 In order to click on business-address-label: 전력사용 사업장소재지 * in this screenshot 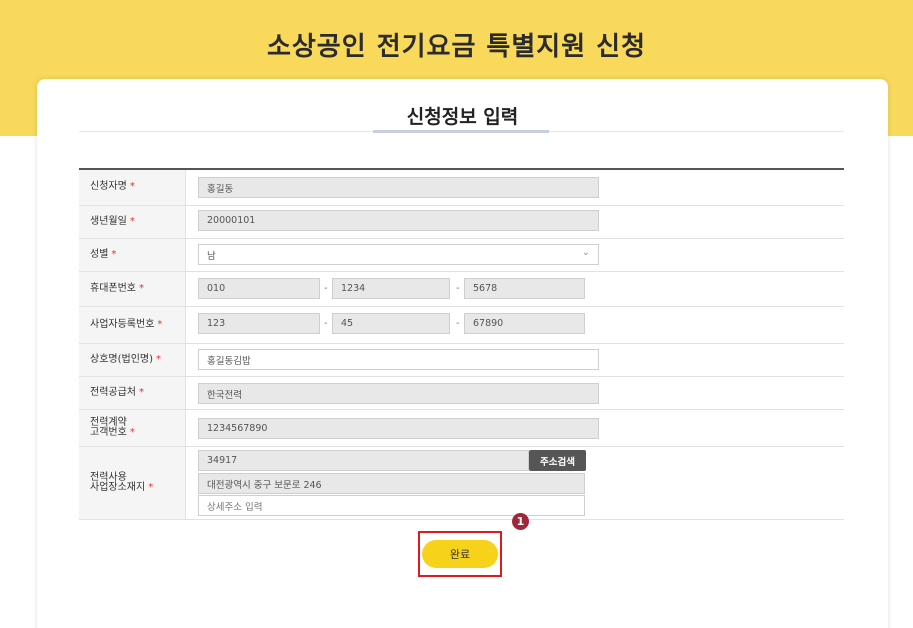, I will do `click(132, 483)`.